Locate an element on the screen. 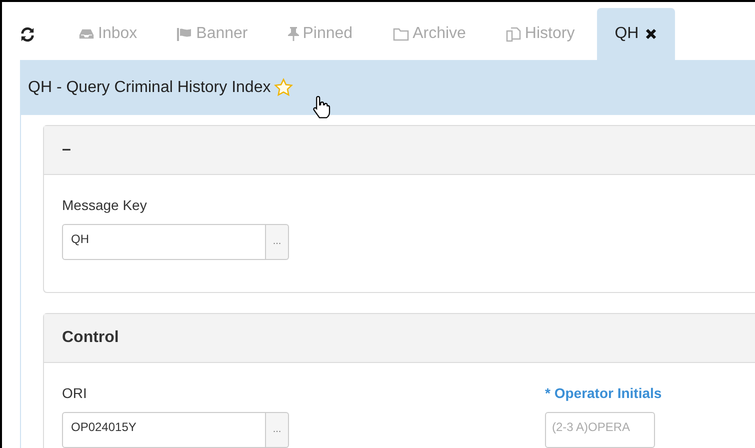 The width and height of the screenshot is (755, 448). tab: Pinned is located at coordinates (320, 34).